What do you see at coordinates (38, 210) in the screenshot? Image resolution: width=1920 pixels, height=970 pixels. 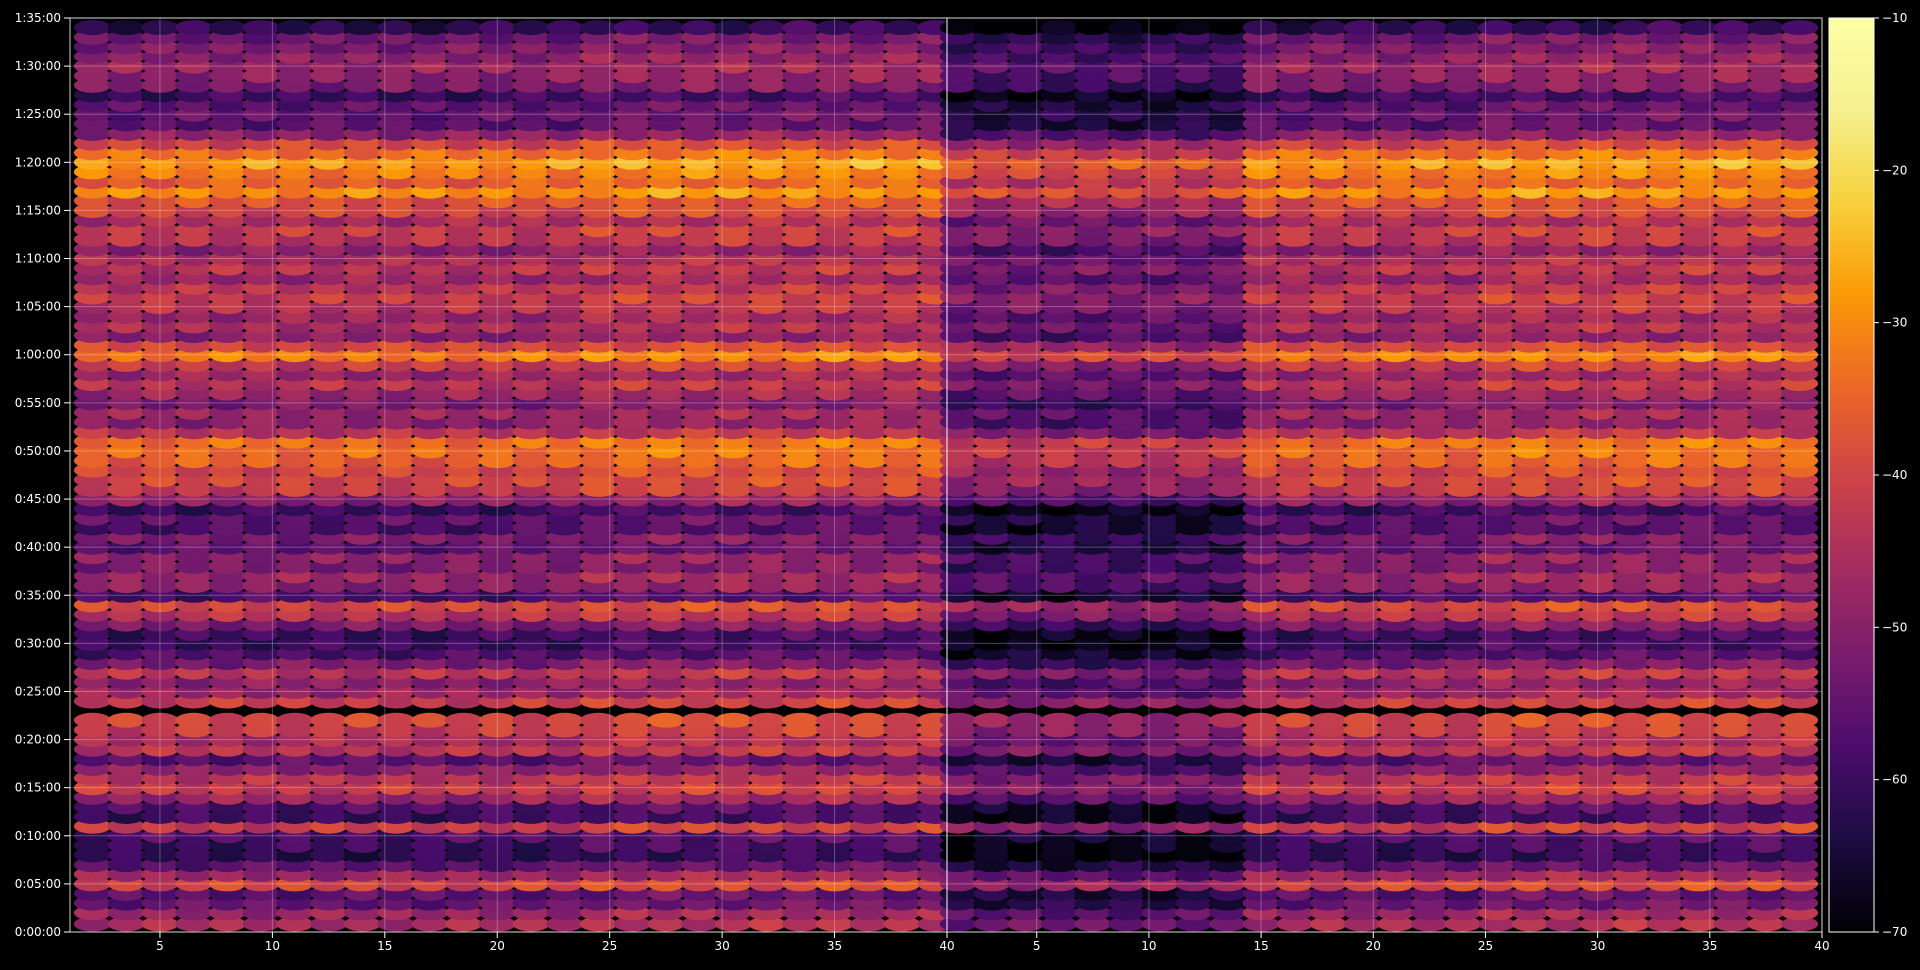 I see `y-tick-label: 1:15:00` at bounding box center [38, 210].